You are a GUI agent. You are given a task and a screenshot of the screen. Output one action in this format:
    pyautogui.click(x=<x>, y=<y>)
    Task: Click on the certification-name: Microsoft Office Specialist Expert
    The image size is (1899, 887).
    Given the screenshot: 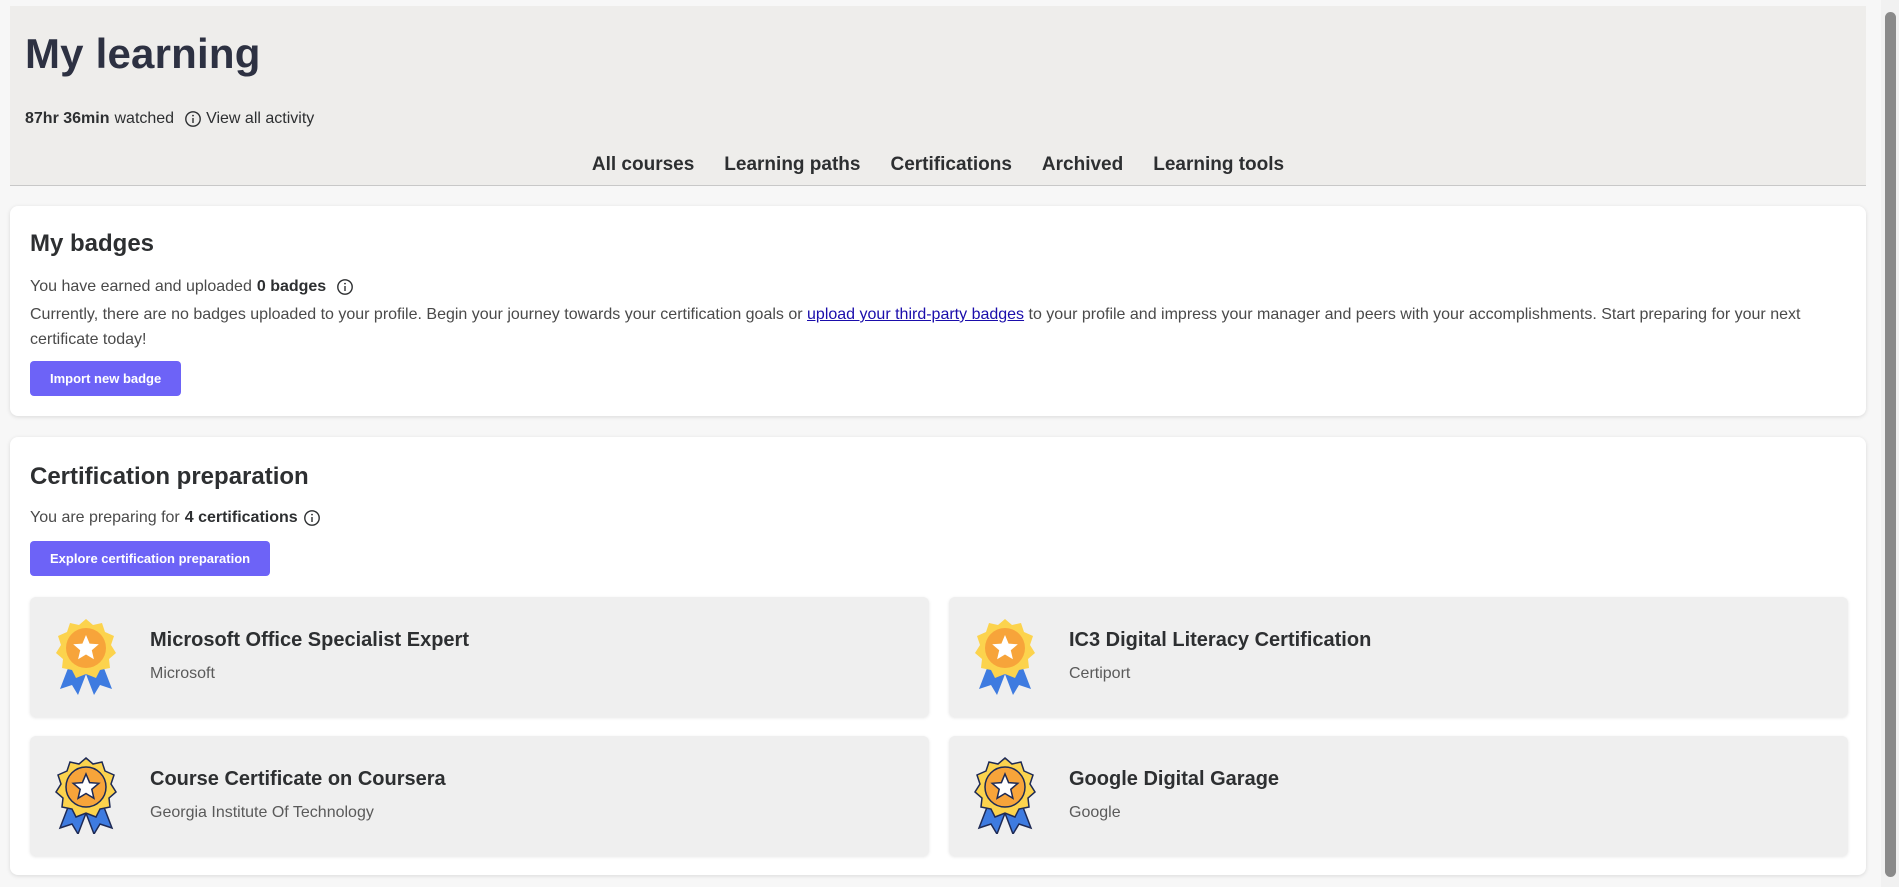 What is the action you would take?
    pyautogui.click(x=309, y=640)
    